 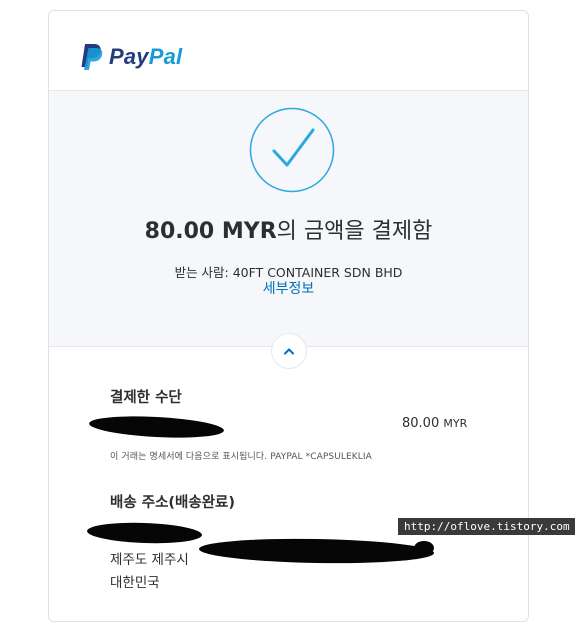 I want to click on wordmark-pay: Pay, so click(x=129, y=56).